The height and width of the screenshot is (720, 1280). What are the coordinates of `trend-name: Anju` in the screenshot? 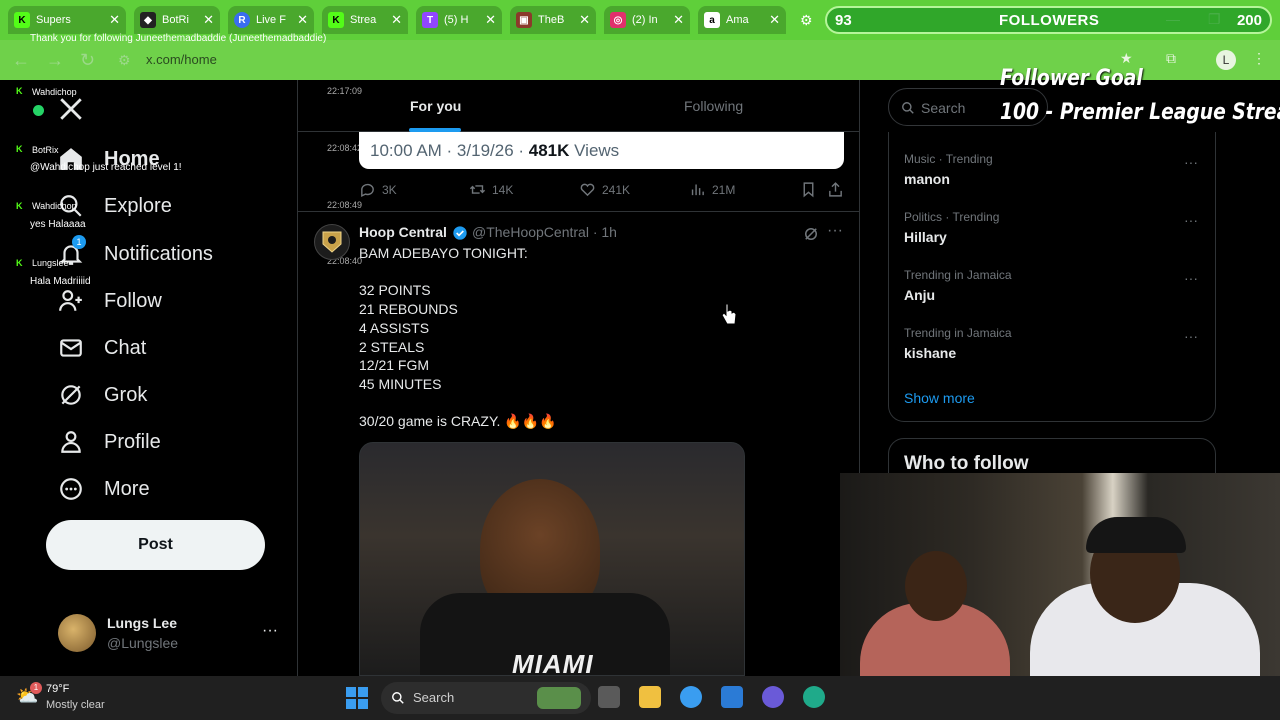 It's located at (919, 295).